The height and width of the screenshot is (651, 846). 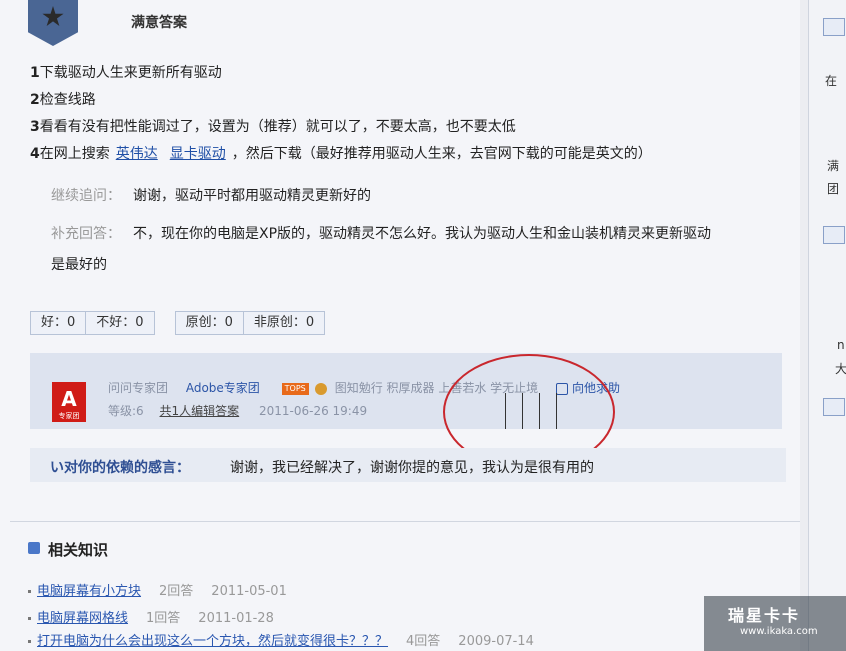 What do you see at coordinates (775, 623) in the screenshot?
I see `watermark: 瑞星卡卡 www.ikaka.com` at bounding box center [775, 623].